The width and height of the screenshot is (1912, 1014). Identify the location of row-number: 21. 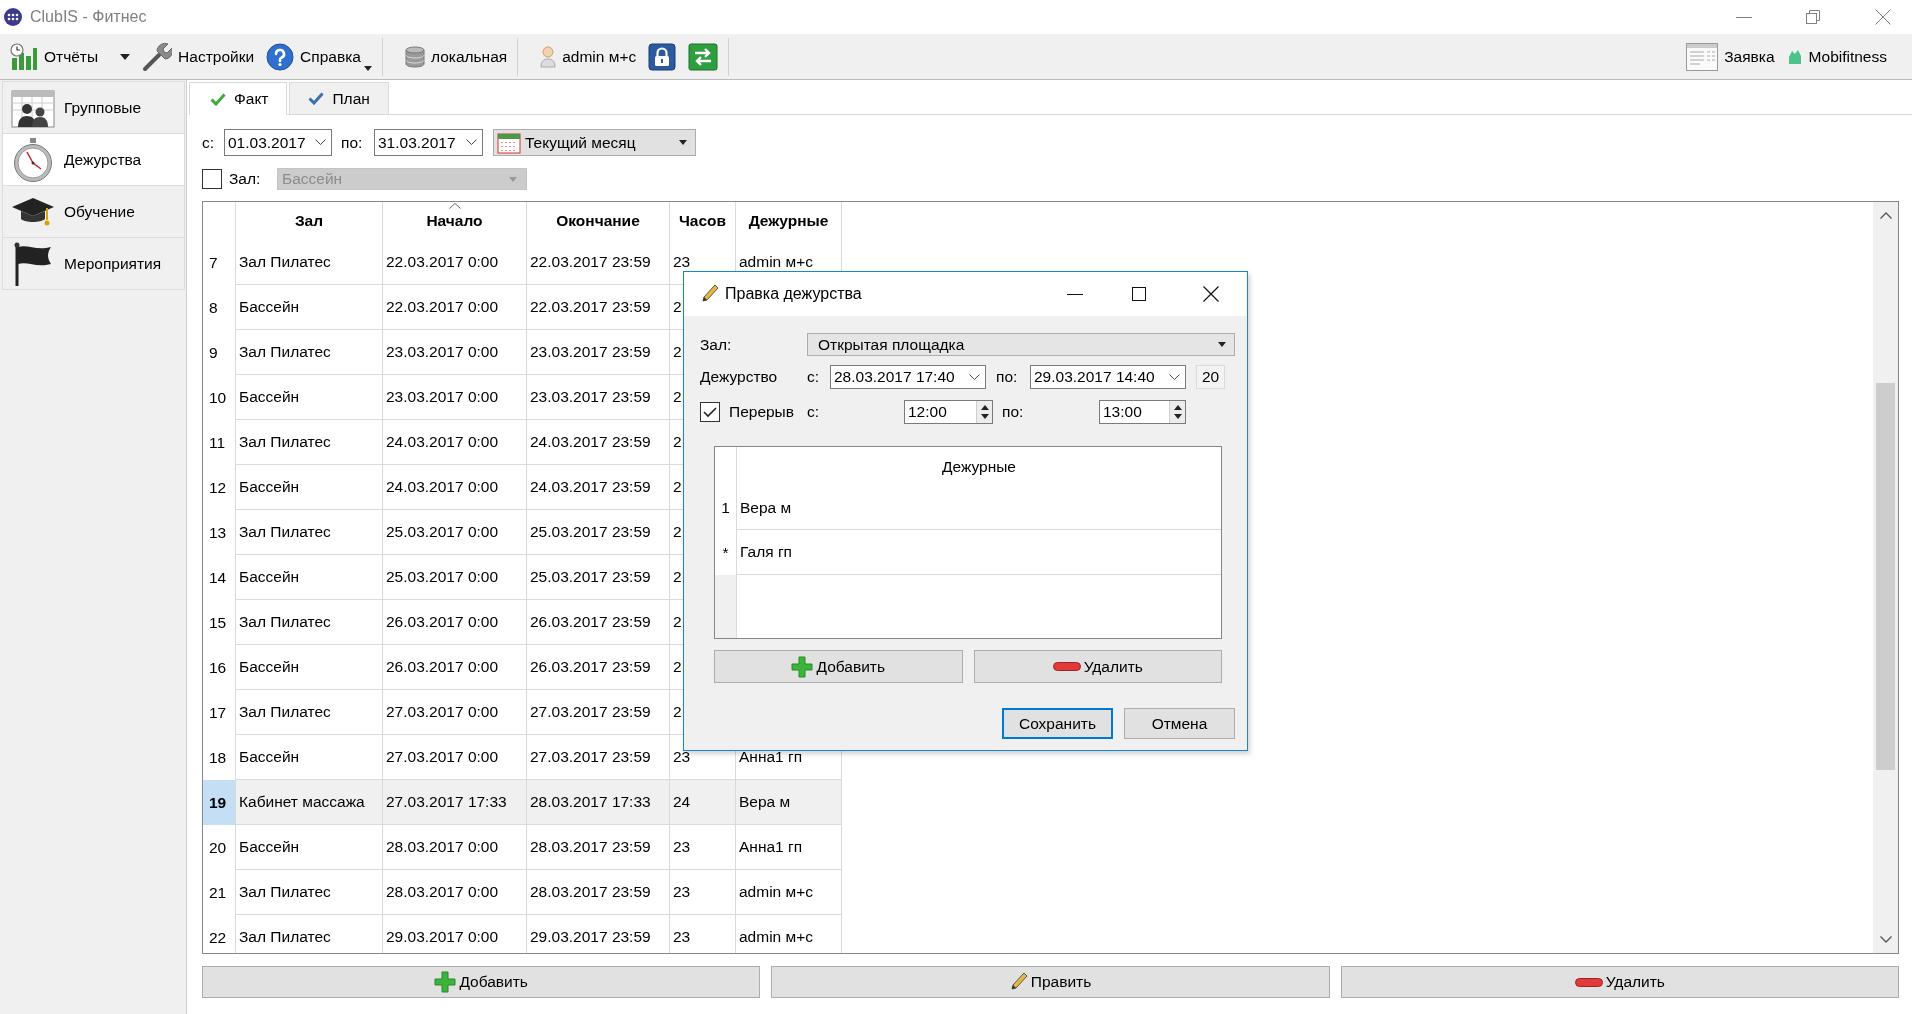
(219, 892).